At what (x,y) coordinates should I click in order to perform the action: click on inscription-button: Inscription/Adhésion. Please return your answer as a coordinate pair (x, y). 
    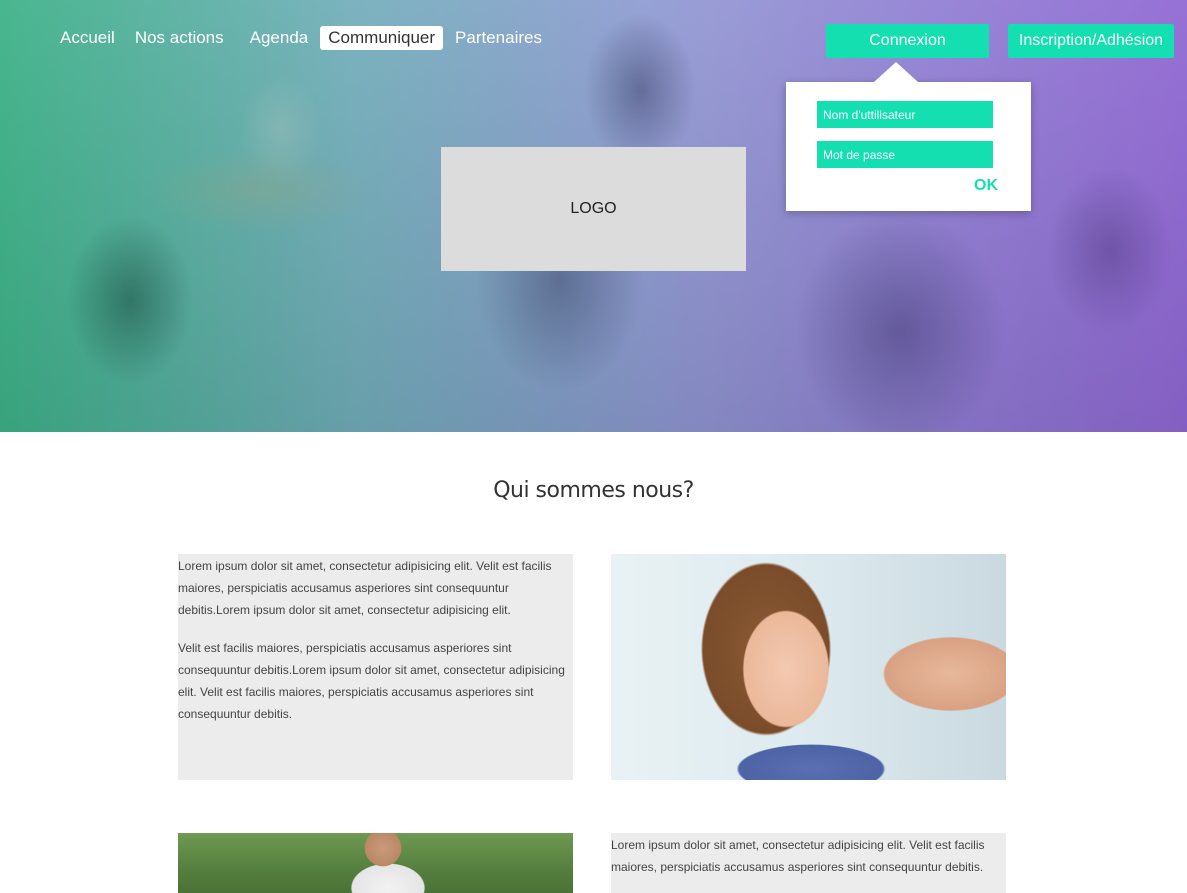
    Looking at the image, I should click on (1091, 41).